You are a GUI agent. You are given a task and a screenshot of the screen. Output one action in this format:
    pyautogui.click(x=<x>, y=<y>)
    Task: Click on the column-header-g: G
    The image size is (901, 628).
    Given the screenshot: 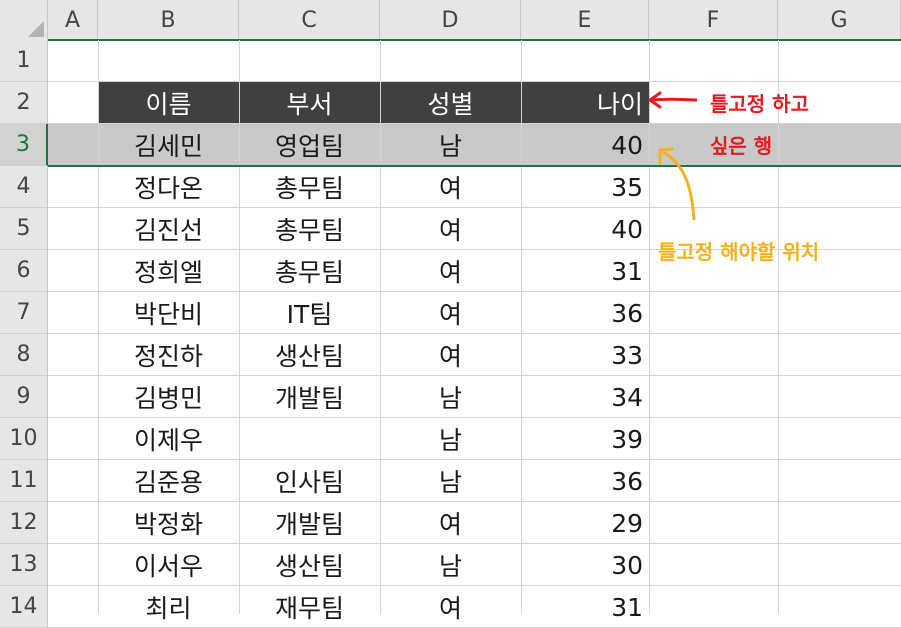 What is the action you would take?
    pyautogui.click(x=839, y=20)
    